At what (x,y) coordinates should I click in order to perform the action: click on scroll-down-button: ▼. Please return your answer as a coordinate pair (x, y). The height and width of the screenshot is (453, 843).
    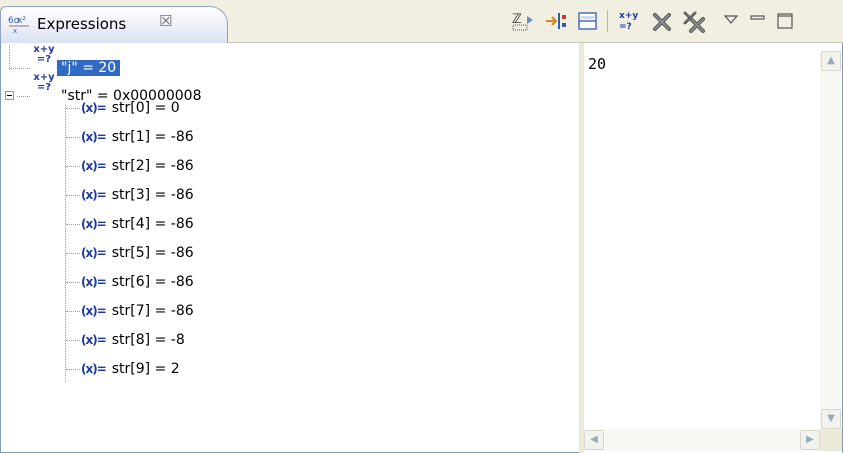
    Looking at the image, I should click on (831, 419).